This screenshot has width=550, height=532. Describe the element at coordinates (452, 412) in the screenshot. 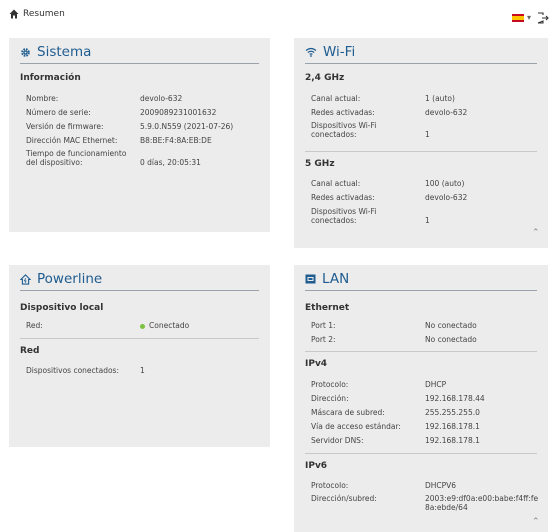

I see `ipv4-mascara-value: 255.255.255.0` at that location.